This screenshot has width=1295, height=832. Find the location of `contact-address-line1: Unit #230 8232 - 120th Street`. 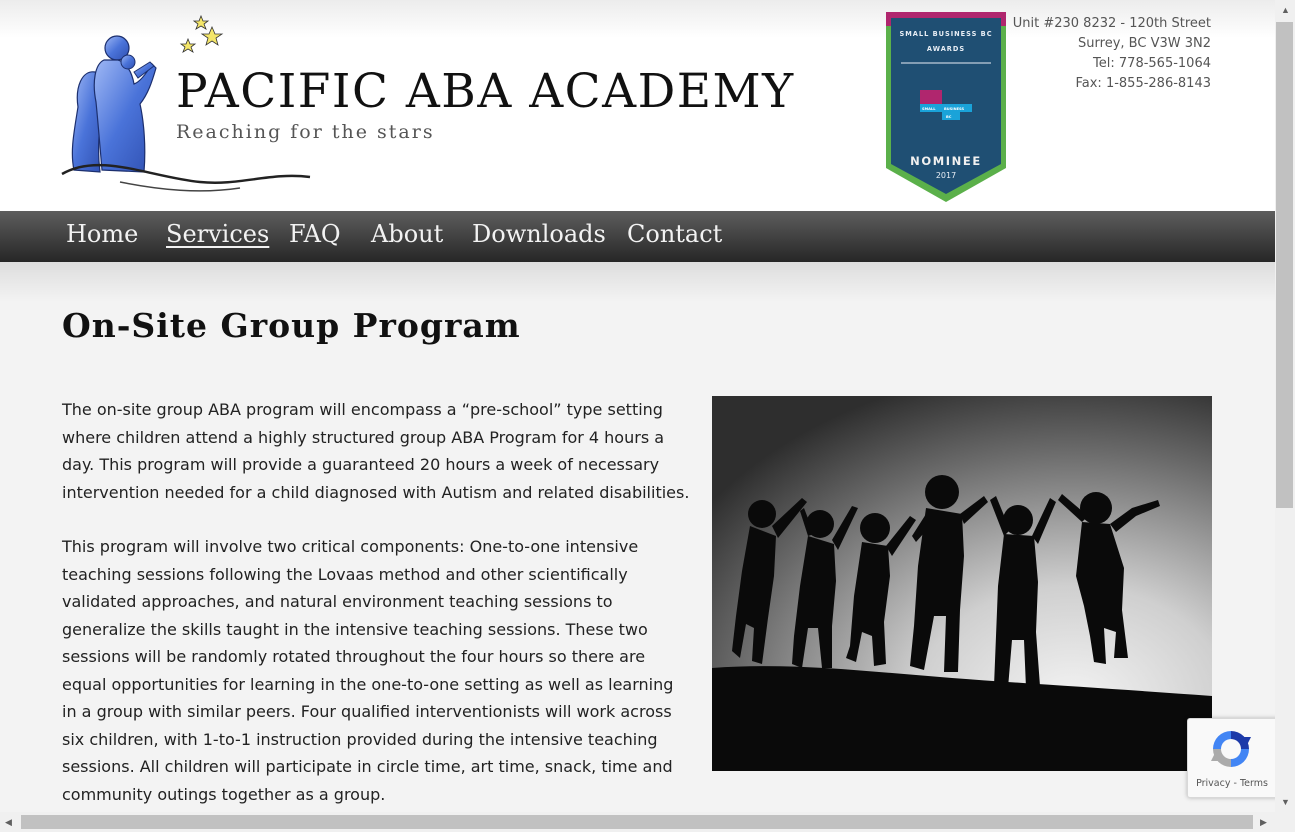

contact-address-line1: Unit #230 8232 - 120th Street is located at coordinates (1111, 23).